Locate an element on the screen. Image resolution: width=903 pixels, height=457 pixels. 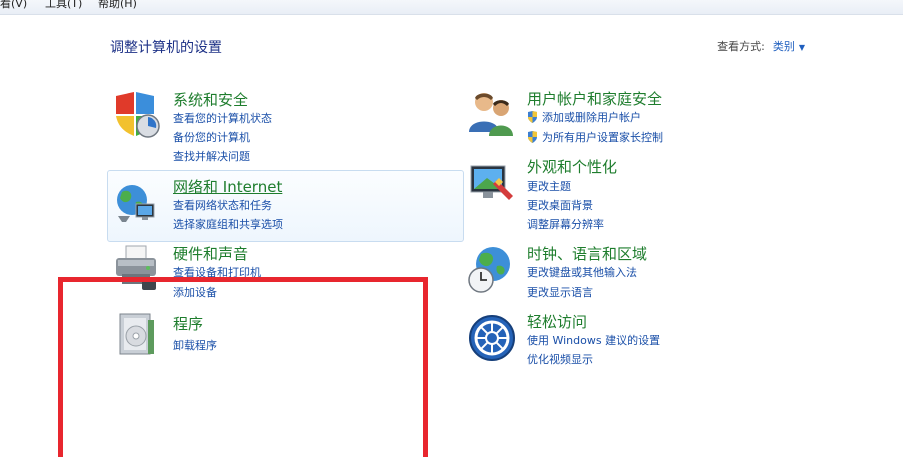
view-by: 查看方式: 类别 ▼ is located at coordinates (761, 46).